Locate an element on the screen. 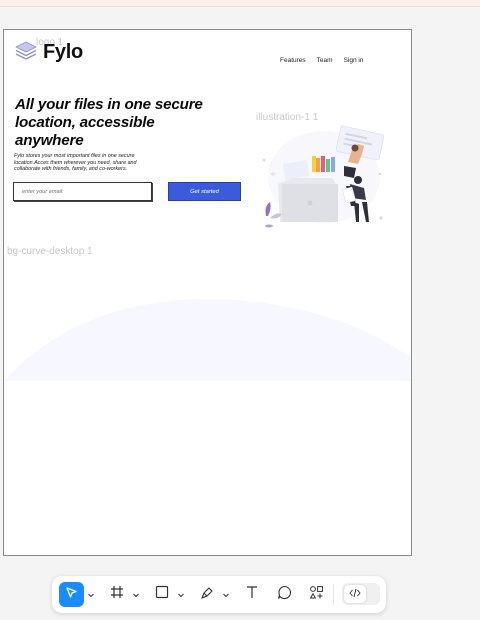 This screenshot has width=480, height=620. email-input is located at coordinates (82, 191).